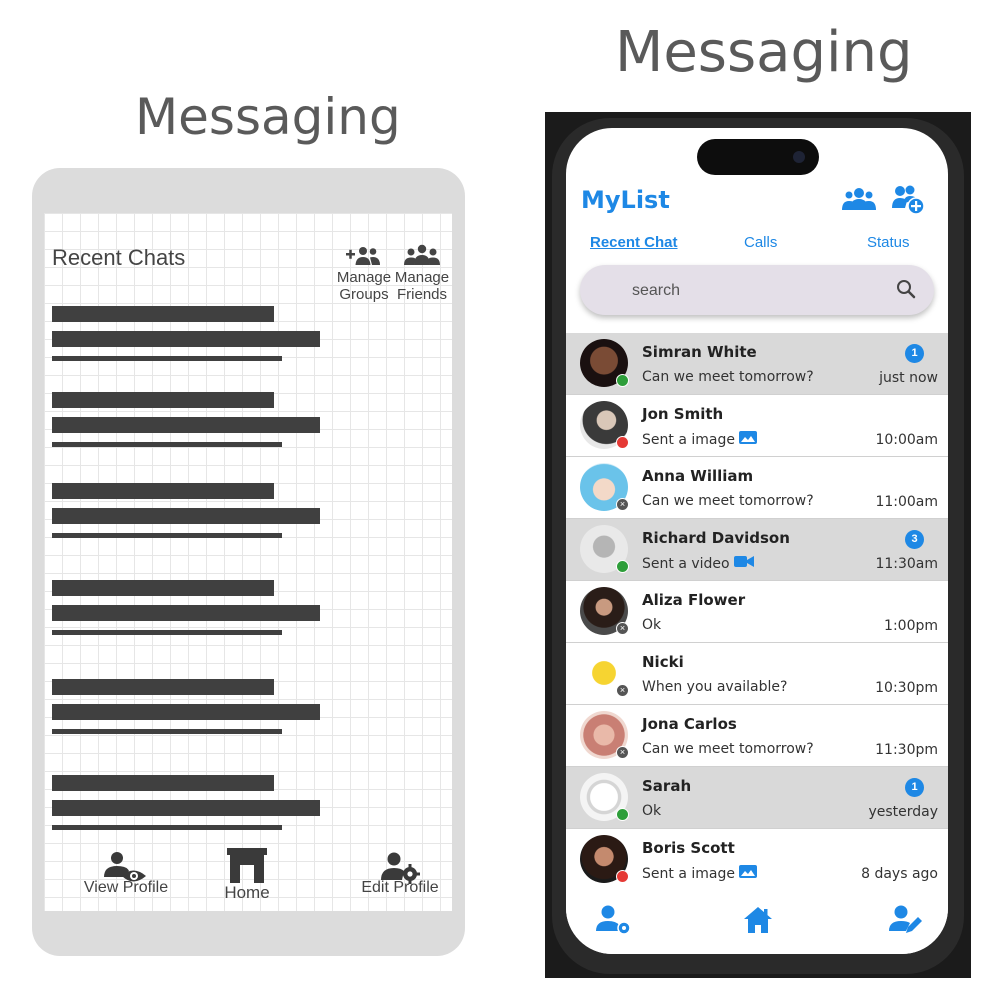  What do you see at coordinates (859, 201) in the screenshot?
I see `group-icon` at bounding box center [859, 201].